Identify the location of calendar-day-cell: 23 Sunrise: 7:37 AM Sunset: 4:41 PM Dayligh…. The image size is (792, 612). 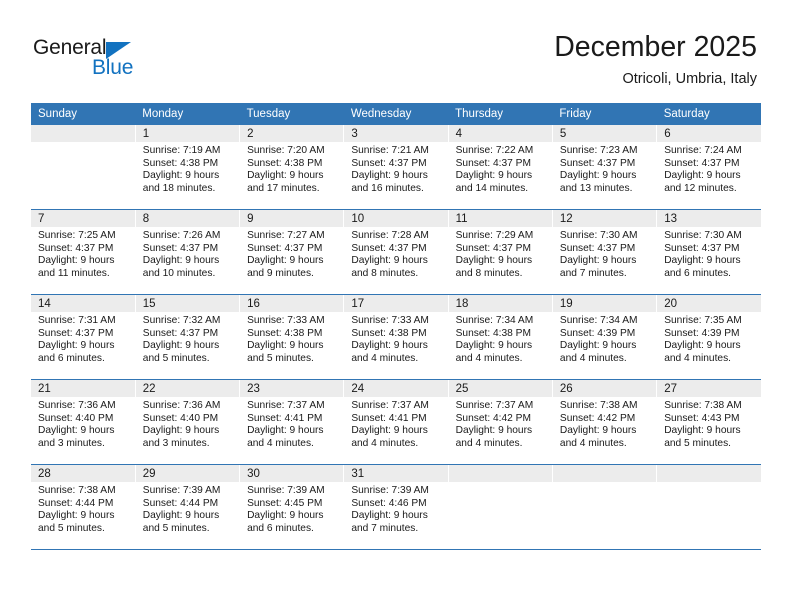
(292, 422).